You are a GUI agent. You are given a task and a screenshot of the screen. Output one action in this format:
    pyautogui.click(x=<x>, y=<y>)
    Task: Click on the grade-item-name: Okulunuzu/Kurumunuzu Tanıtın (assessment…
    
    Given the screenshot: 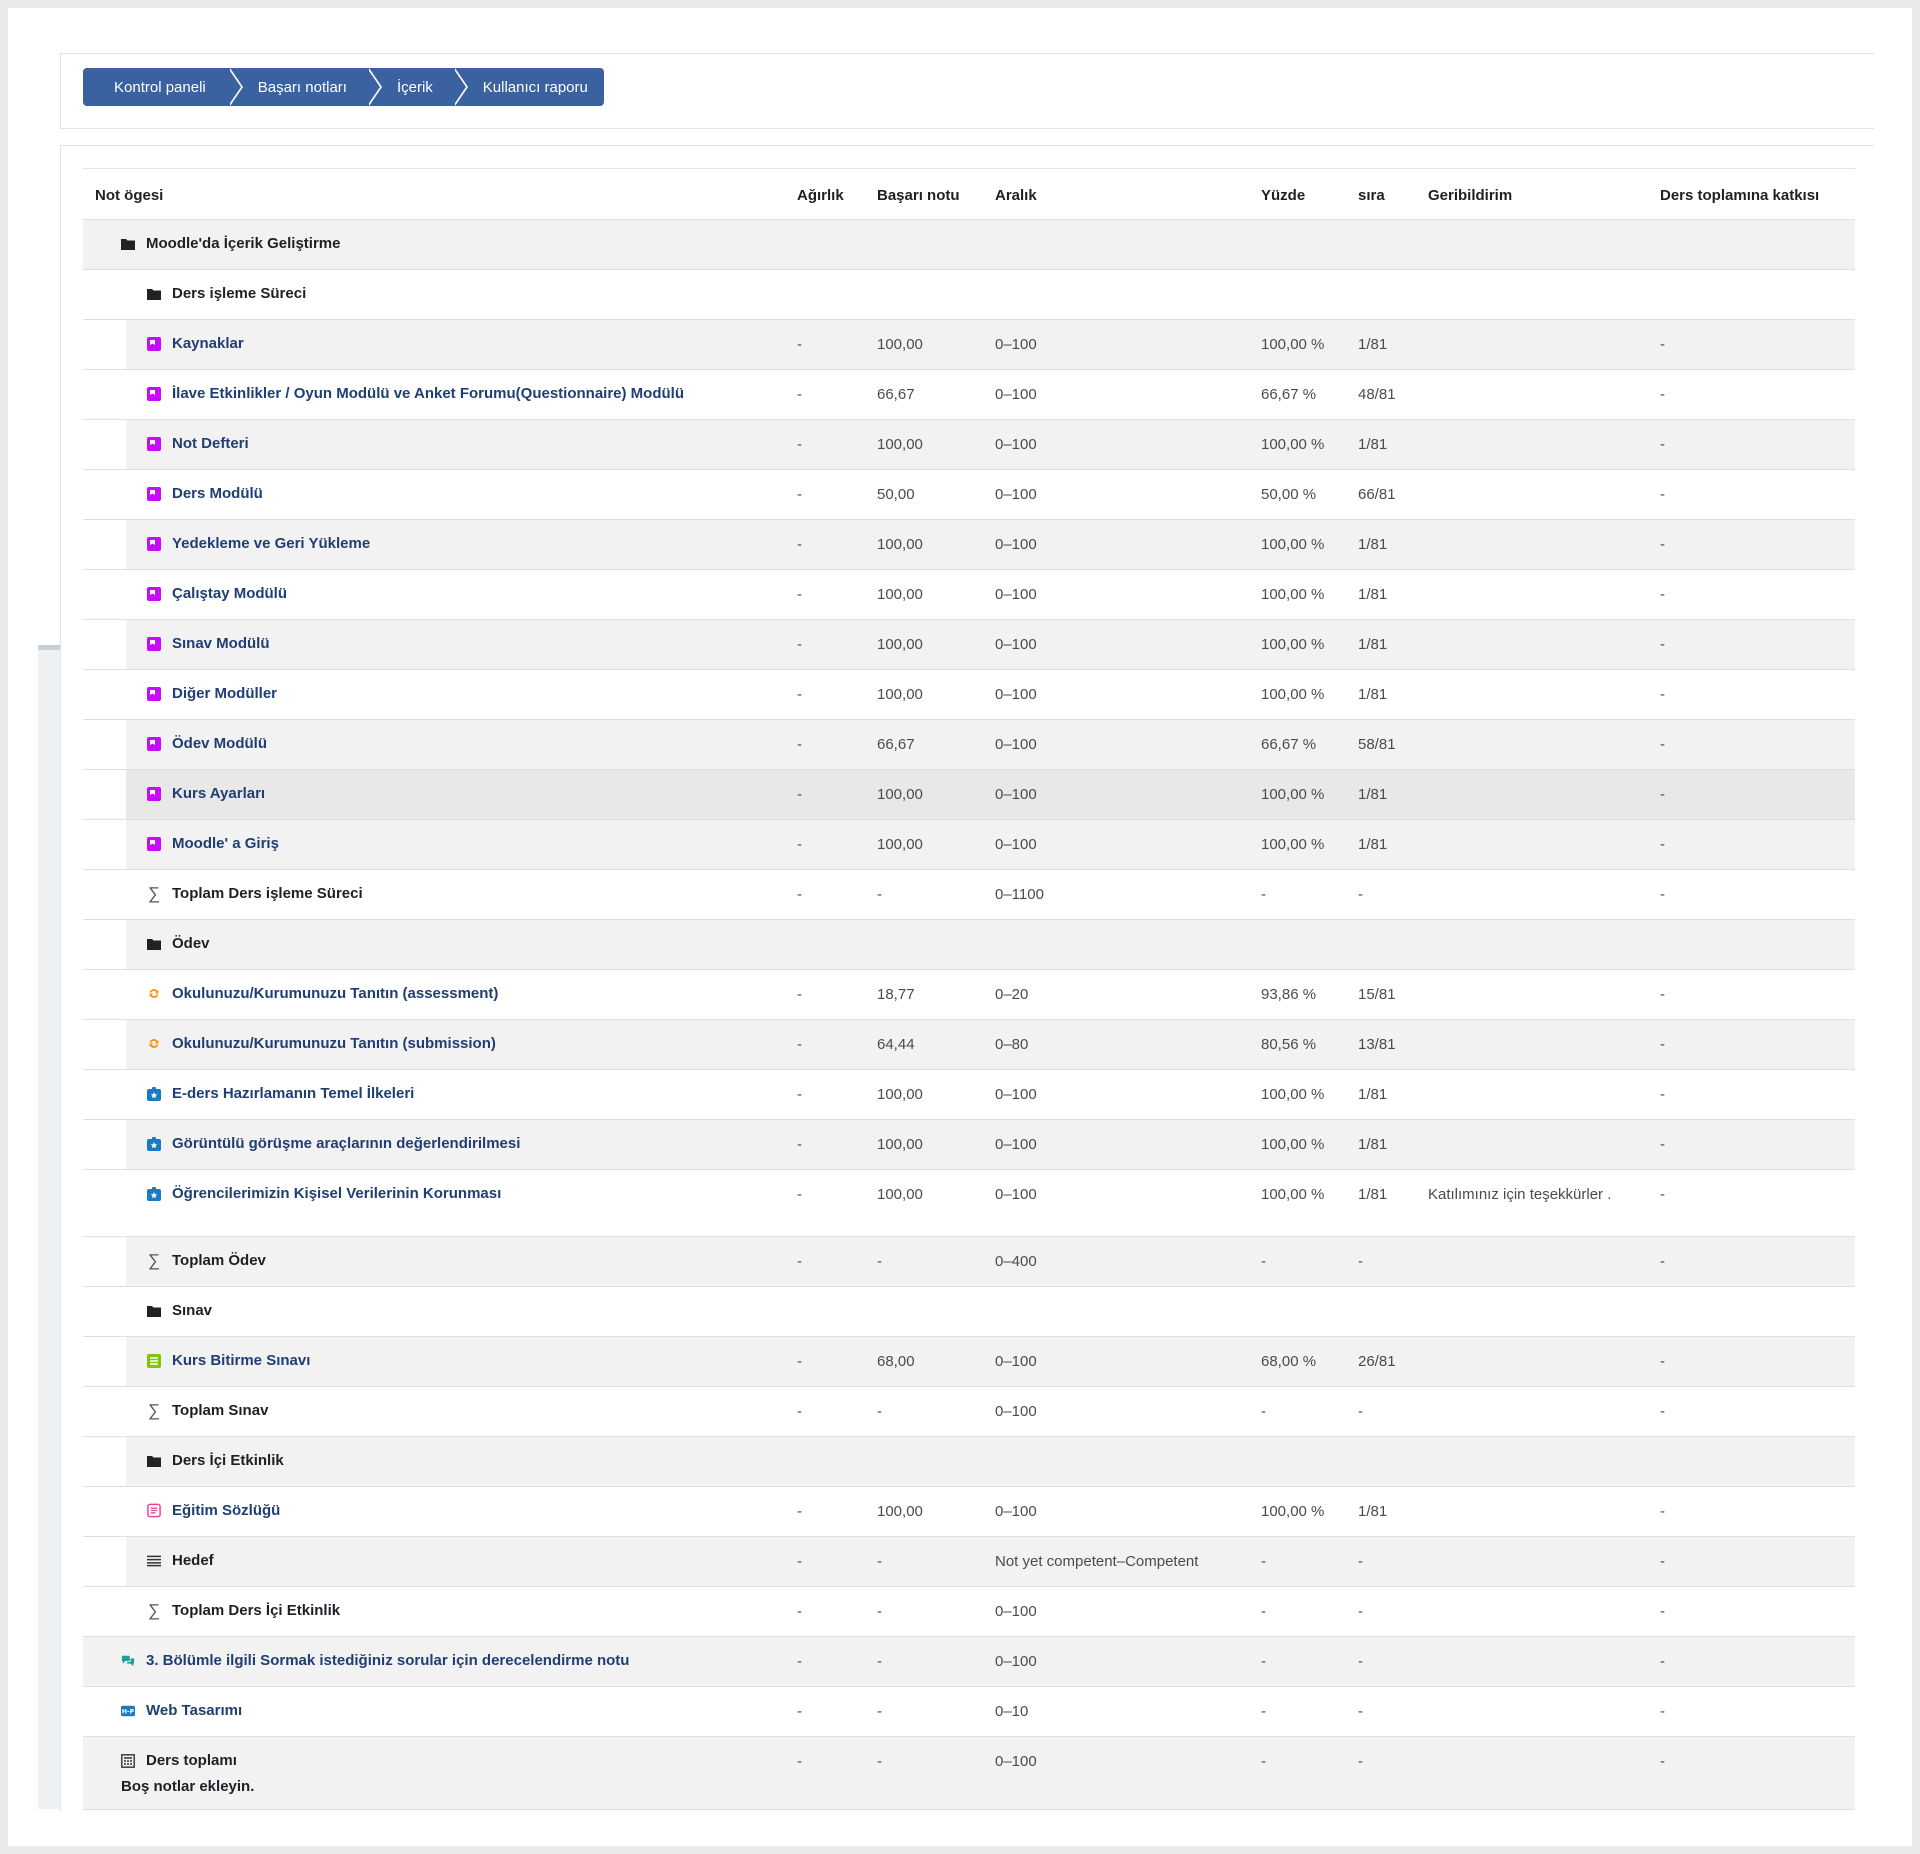 What is the action you would take?
    pyautogui.click(x=322, y=993)
    